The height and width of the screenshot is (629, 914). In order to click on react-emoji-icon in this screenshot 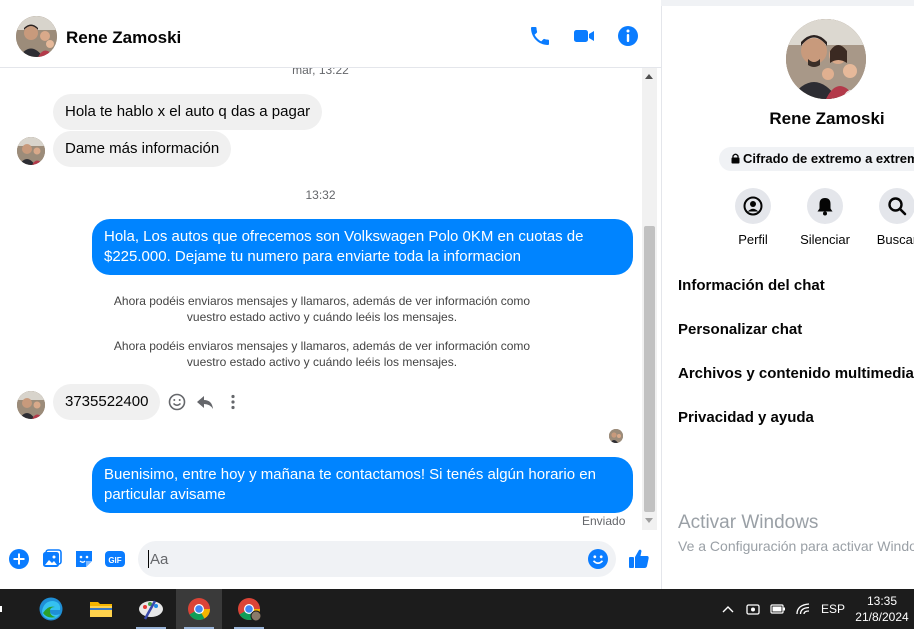, I will do `click(177, 402)`.